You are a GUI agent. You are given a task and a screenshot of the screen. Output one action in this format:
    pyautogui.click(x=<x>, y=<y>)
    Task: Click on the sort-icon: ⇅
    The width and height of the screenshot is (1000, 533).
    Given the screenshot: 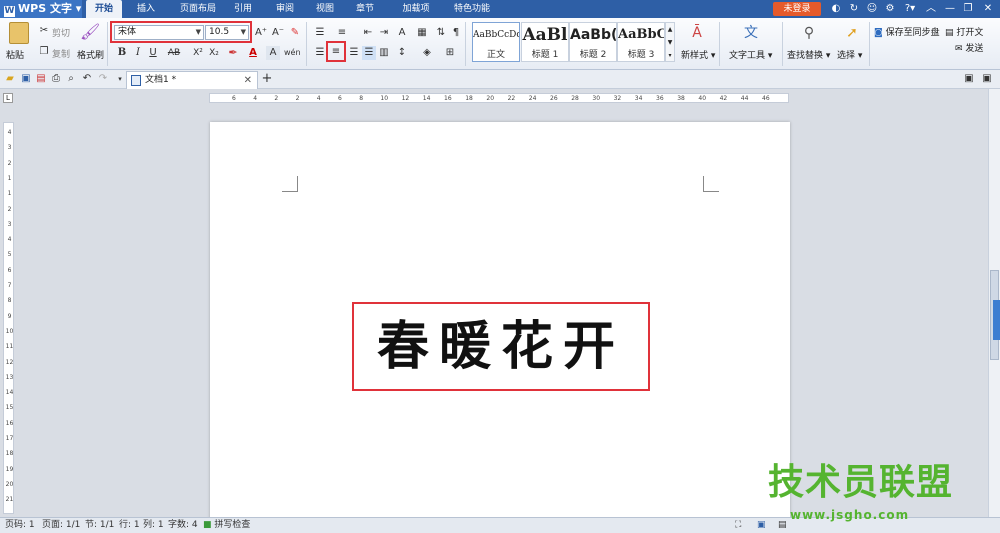 What is the action you would take?
    pyautogui.click(x=441, y=33)
    